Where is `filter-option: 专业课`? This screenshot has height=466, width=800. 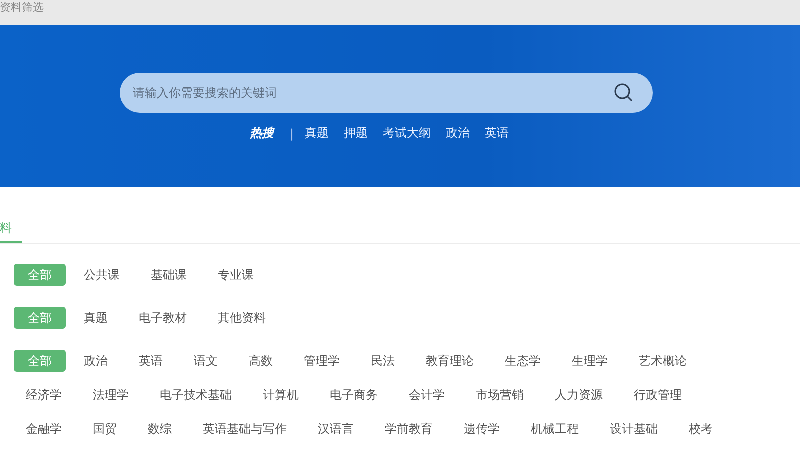 filter-option: 专业课 is located at coordinates (236, 275).